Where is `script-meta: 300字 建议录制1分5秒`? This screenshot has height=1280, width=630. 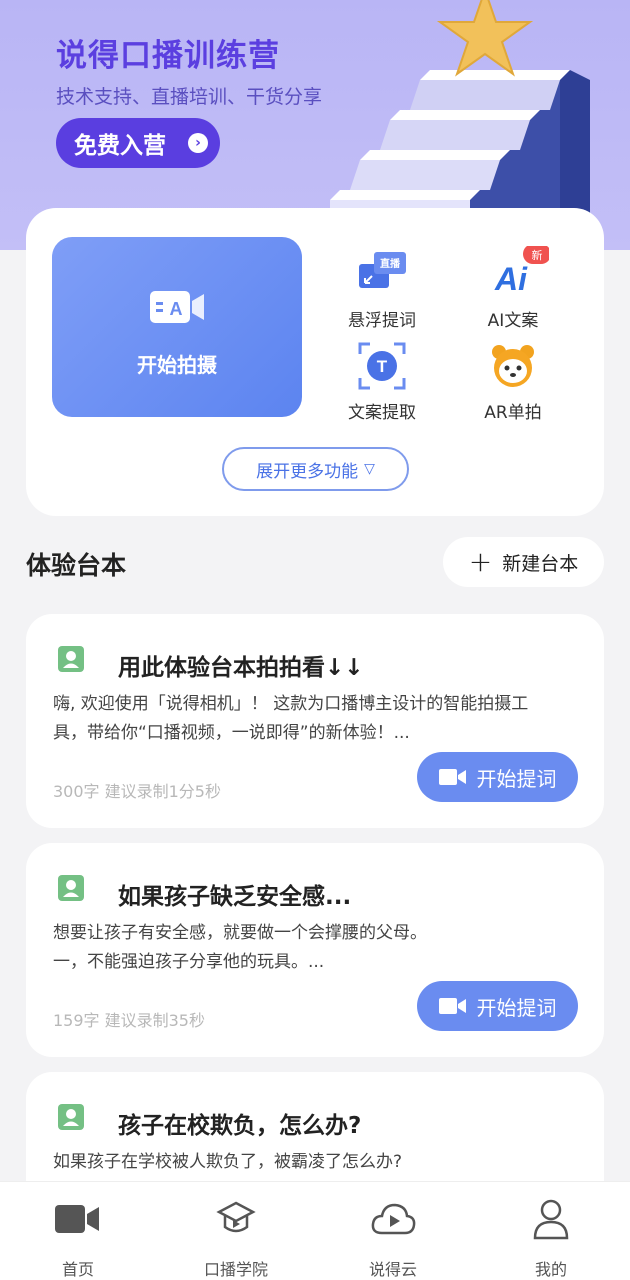 script-meta: 300字 建议录制1分5秒 is located at coordinates (137, 791).